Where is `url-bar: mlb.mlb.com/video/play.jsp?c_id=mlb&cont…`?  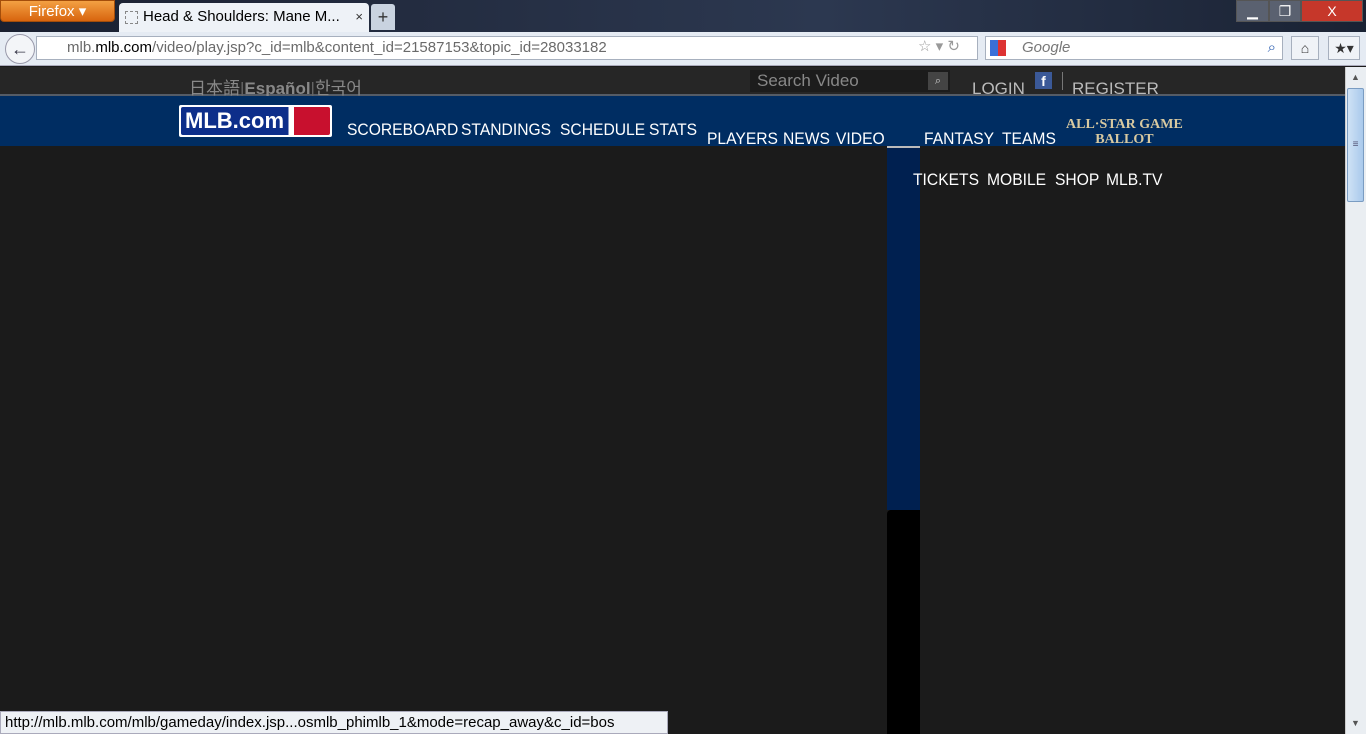 url-bar: mlb.mlb.com/video/play.jsp?c_id=mlb&cont… is located at coordinates (507, 48).